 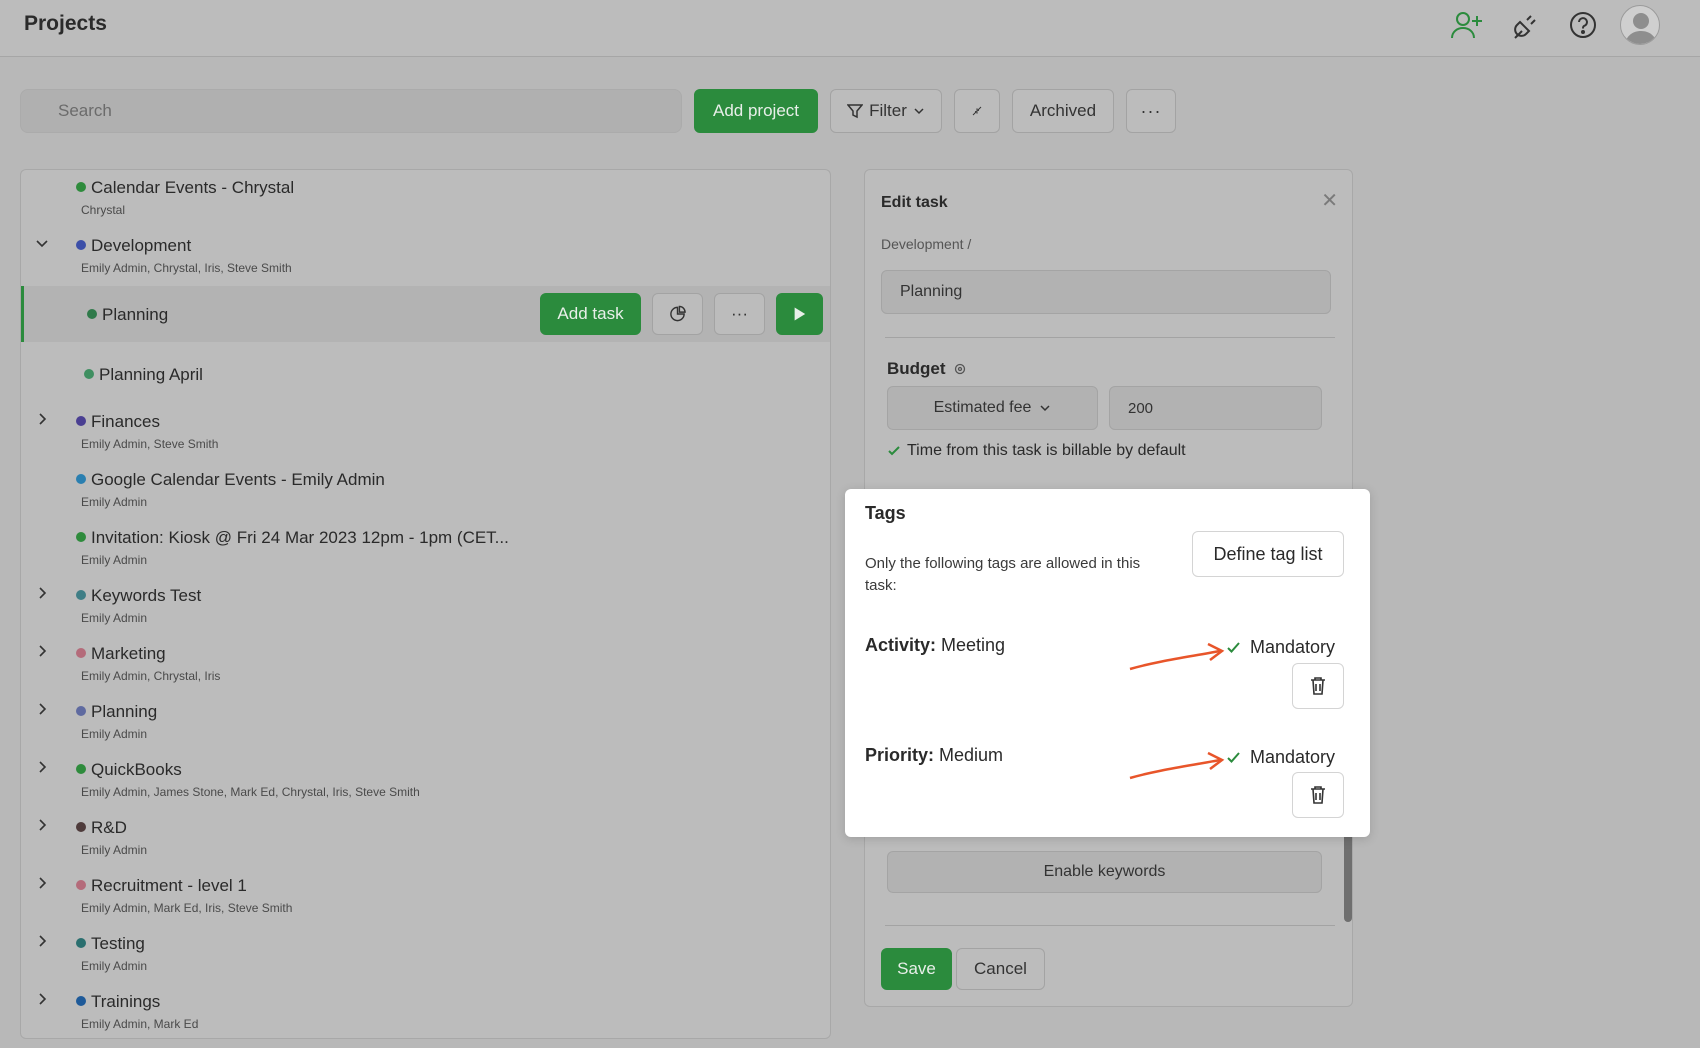 I want to click on budget-label: Budget, so click(x=926, y=369).